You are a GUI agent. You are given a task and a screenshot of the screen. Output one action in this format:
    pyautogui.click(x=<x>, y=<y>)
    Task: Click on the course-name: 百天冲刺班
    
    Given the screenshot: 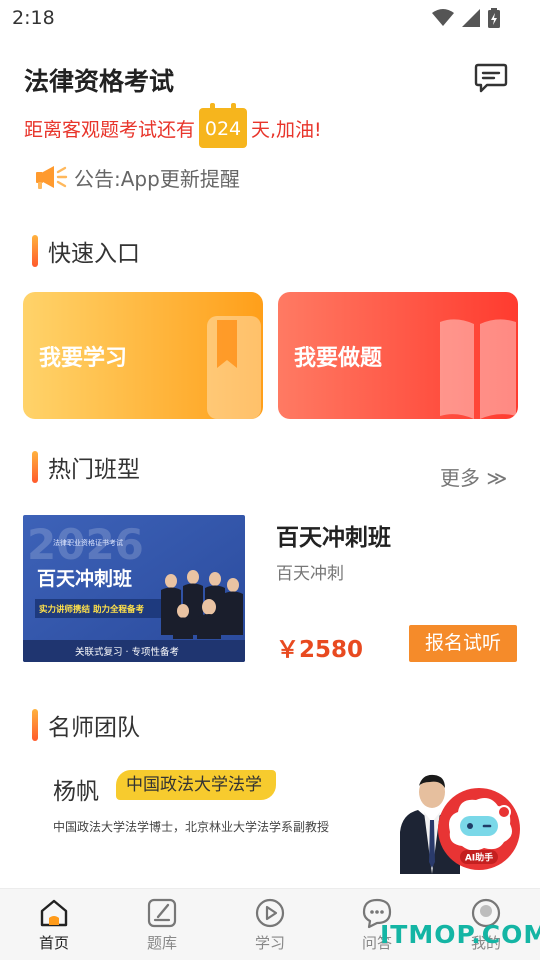 What is the action you would take?
    pyautogui.click(x=333, y=535)
    